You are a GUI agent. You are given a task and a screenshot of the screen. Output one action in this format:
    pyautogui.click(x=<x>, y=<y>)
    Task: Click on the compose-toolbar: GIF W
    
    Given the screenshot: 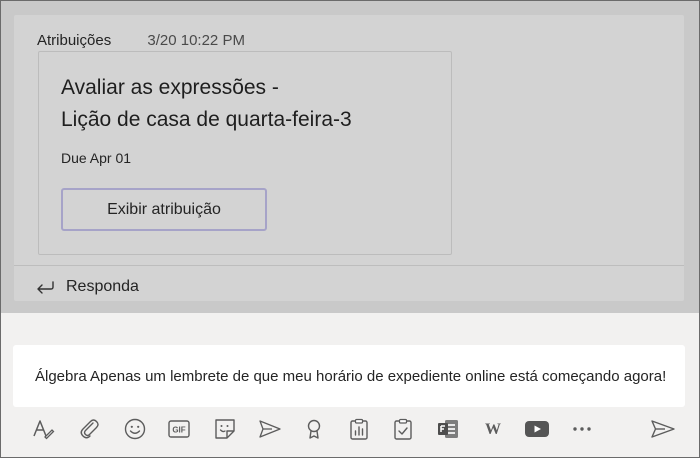 What is the action you would take?
    pyautogui.click(x=357, y=429)
    